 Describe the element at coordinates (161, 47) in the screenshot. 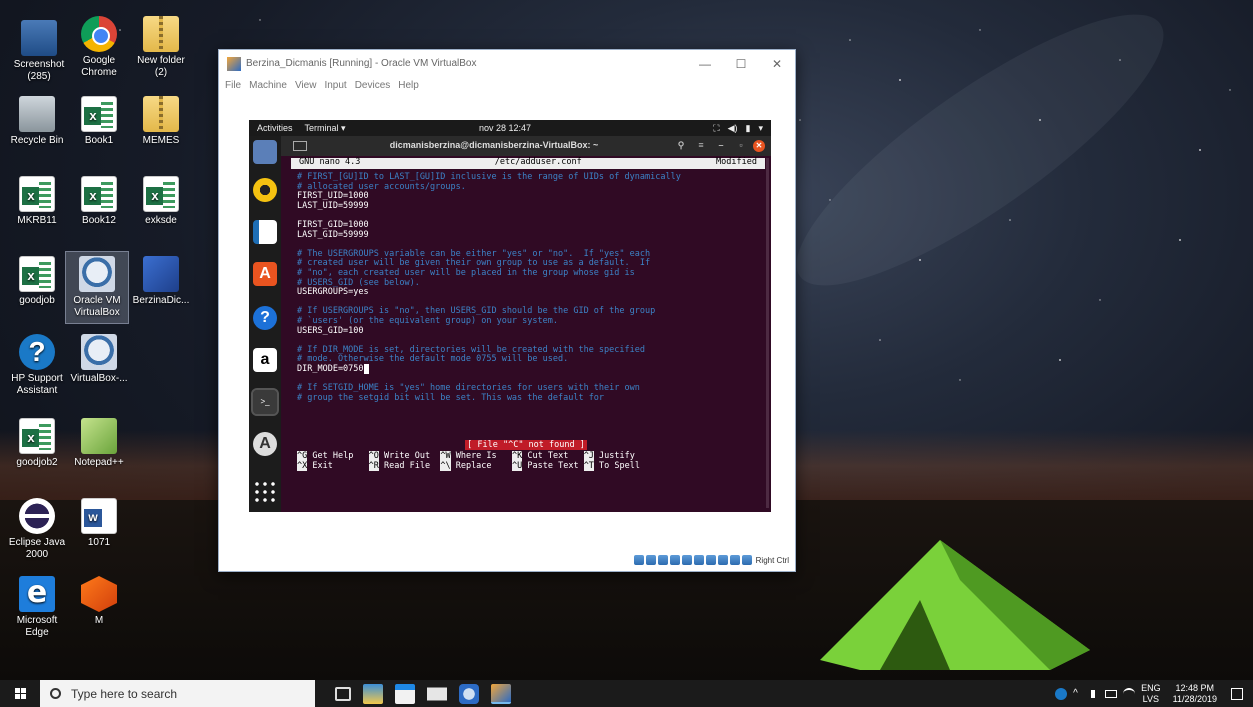

I see `desktop-icon-new-folder: New folder (2)` at that location.